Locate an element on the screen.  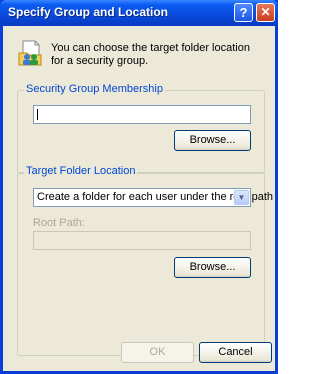
root-path-input is located at coordinates (142, 240).